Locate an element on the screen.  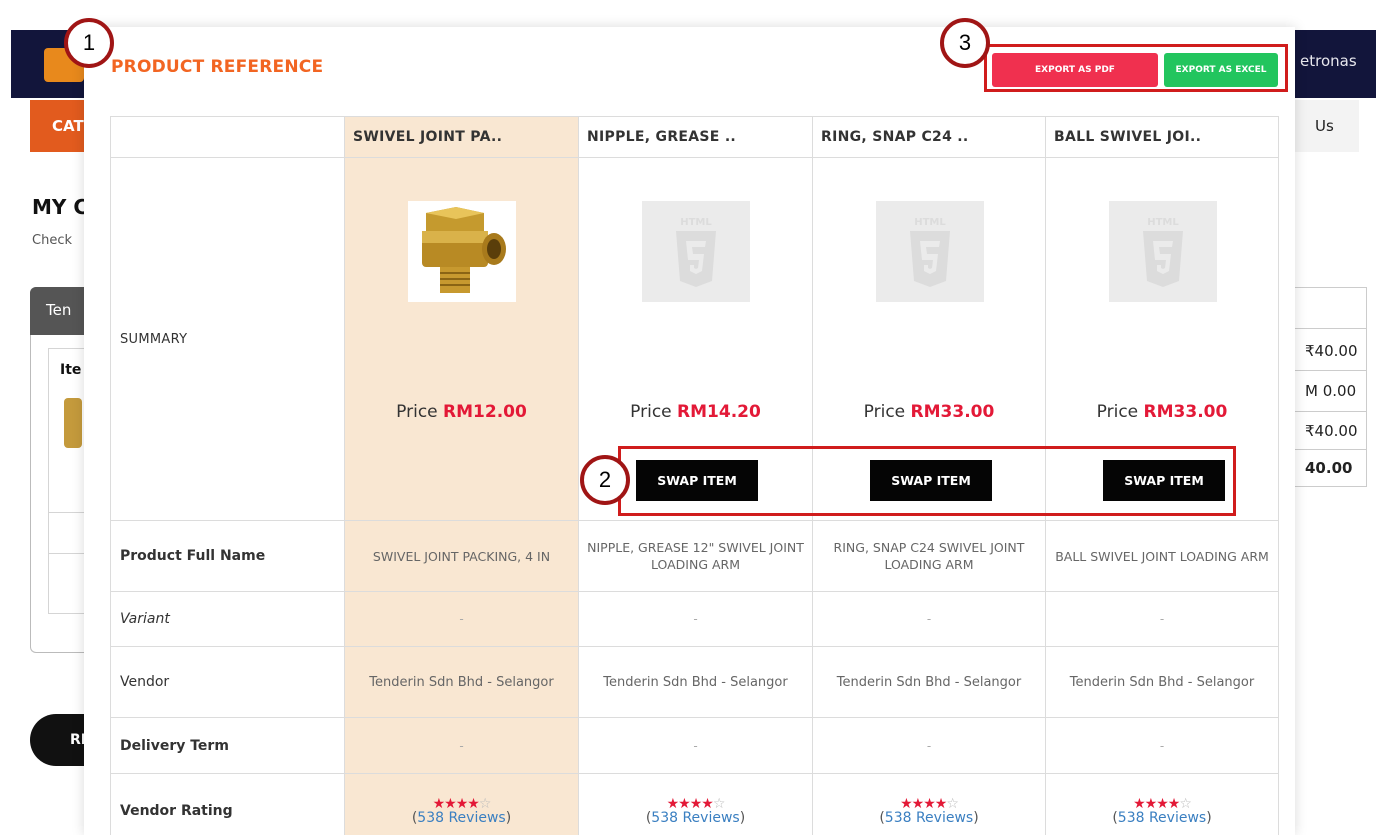
price: Price RM12.00 is located at coordinates (461, 412).